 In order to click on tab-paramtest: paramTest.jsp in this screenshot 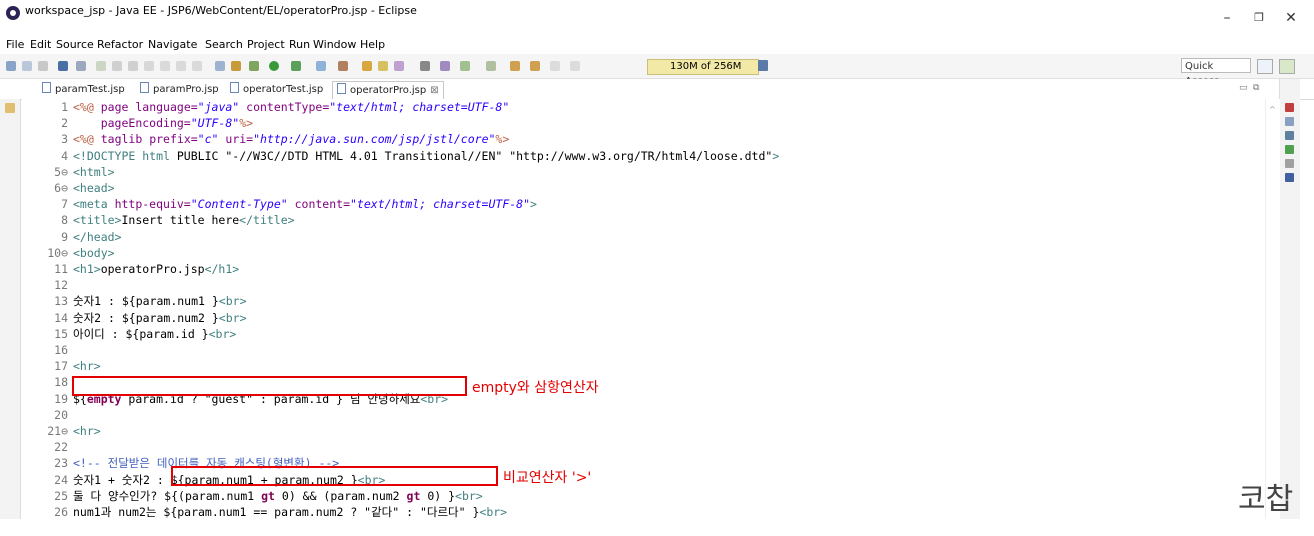, I will do `click(83, 89)`.